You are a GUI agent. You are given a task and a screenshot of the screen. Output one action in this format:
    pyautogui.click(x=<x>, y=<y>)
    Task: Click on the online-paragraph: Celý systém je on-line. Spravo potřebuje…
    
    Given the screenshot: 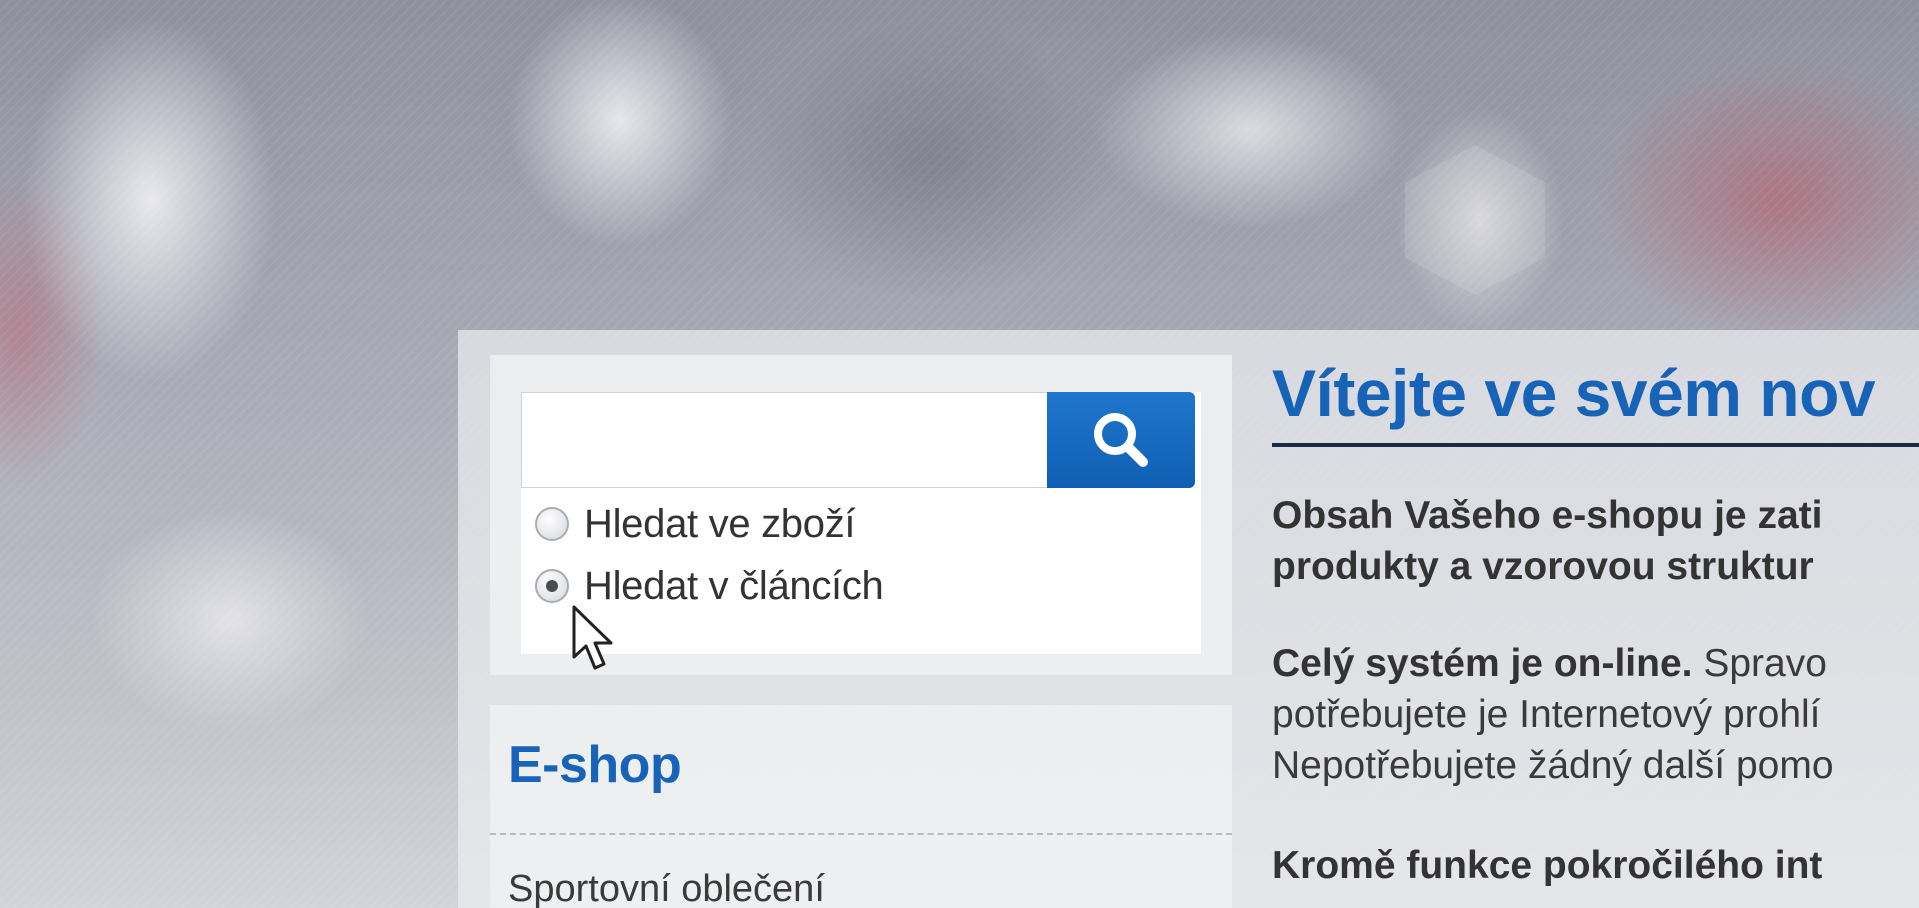 What is the action you would take?
    pyautogui.click(x=1595, y=714)
    